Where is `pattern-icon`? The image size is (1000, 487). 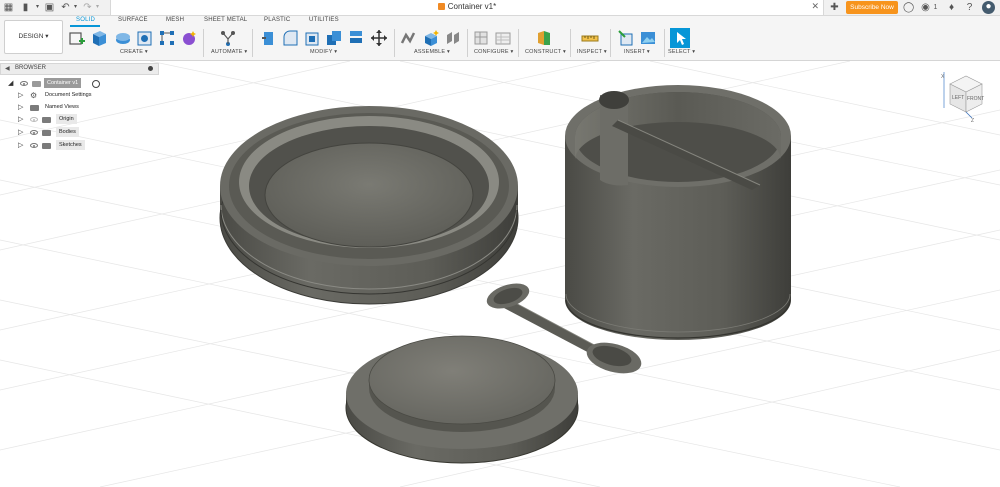
pattern-icon is located at coordinates (167, 38).